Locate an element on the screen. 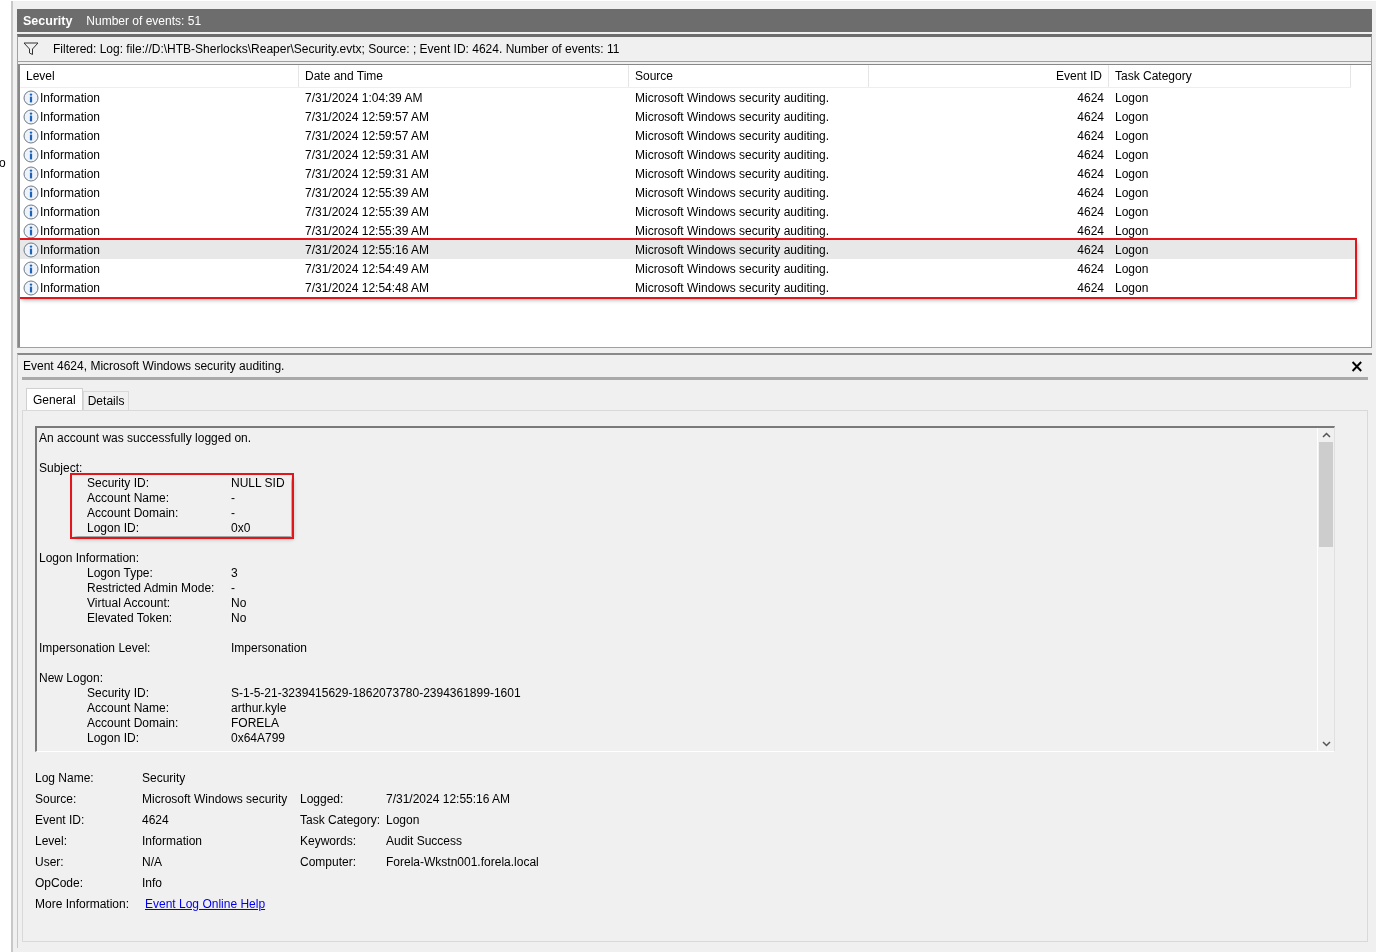 The image size is (1376, 952). description-text: An account was successfully logged on. is located at coordinates (146, 438).